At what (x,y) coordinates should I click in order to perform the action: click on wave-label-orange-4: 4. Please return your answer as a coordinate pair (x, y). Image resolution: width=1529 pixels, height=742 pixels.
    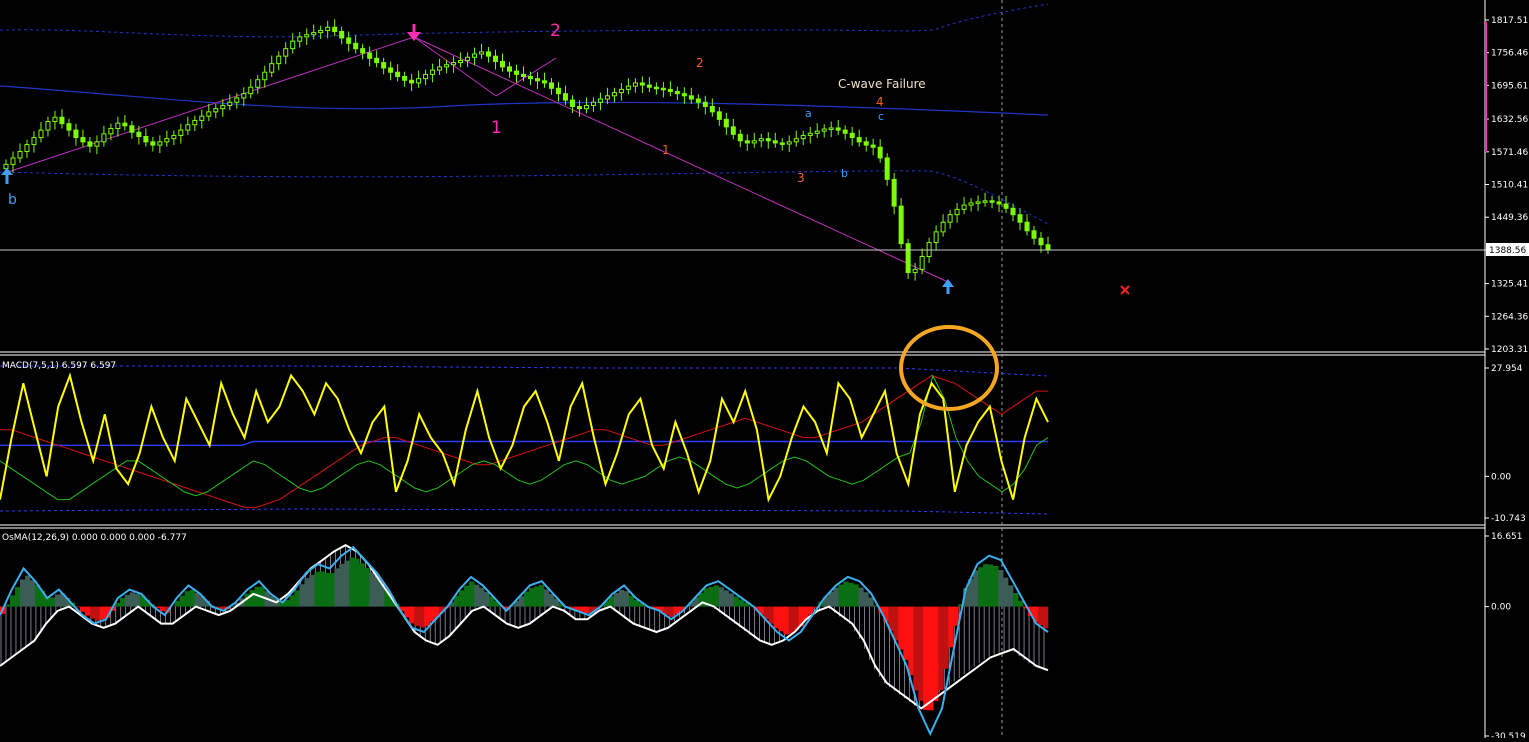
    Looking at the image, I should click on (880, 102).